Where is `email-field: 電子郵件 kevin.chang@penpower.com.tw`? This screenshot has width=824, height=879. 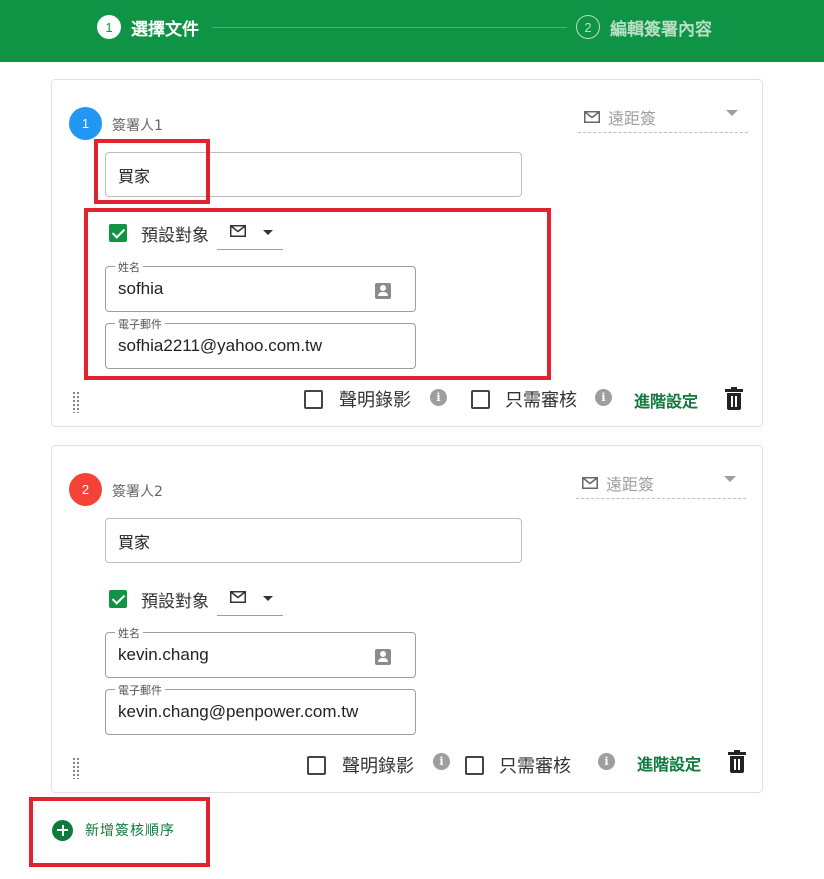
email-field: 電子郵件 kevin.chang@penpower.com.tw is located at coordinates (260, 708).